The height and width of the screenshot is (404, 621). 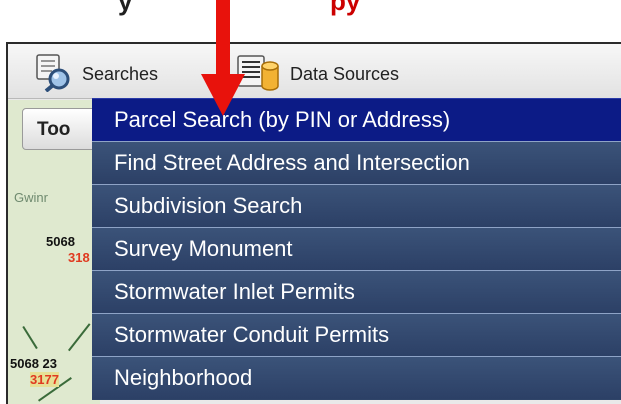 I want to click on red-arrow-icon, so click(x=223, y=58).